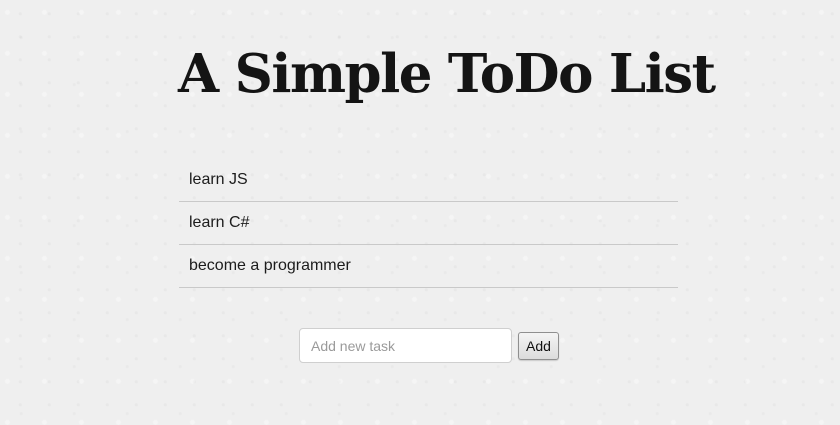 This screenshot has width=840, height=425. I want to click on task-item: become a programmer, so click(428, 266).